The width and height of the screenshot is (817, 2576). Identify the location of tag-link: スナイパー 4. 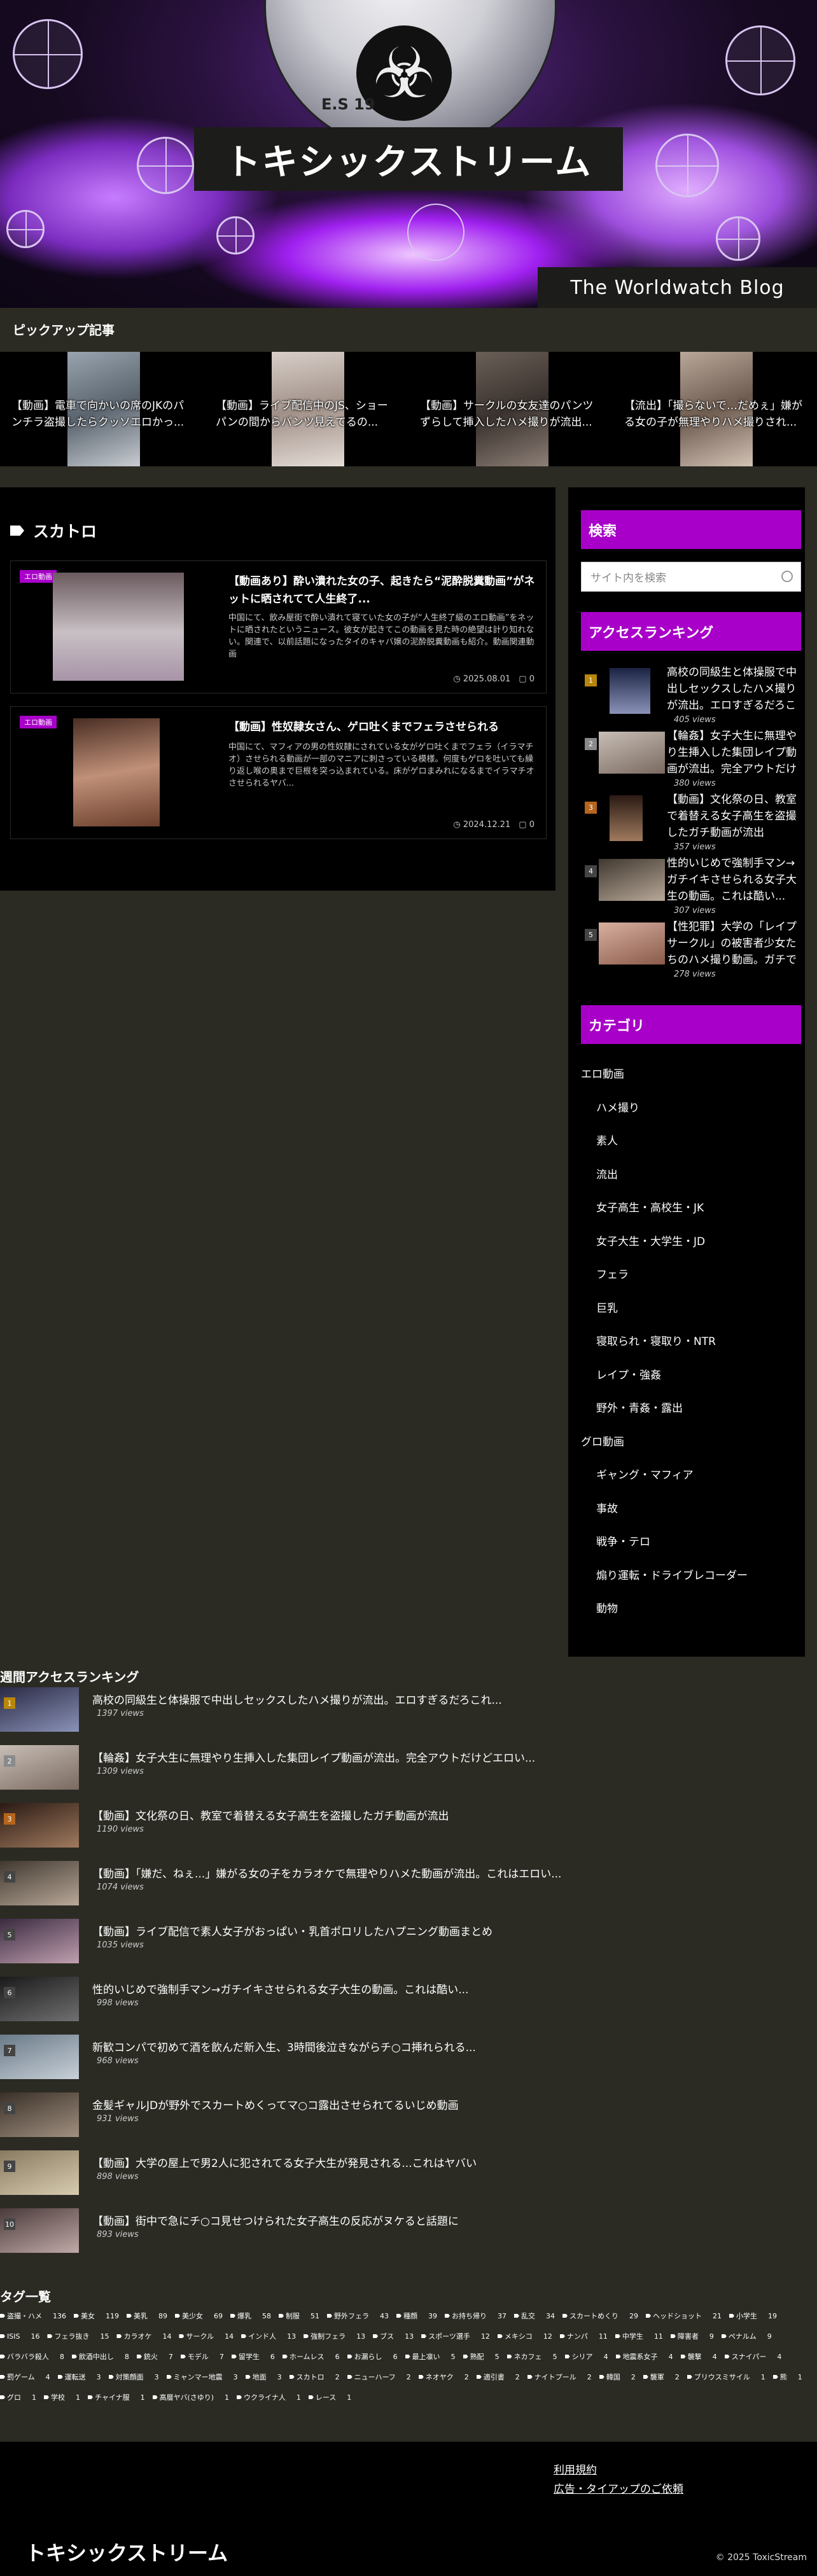
(757, 2356).